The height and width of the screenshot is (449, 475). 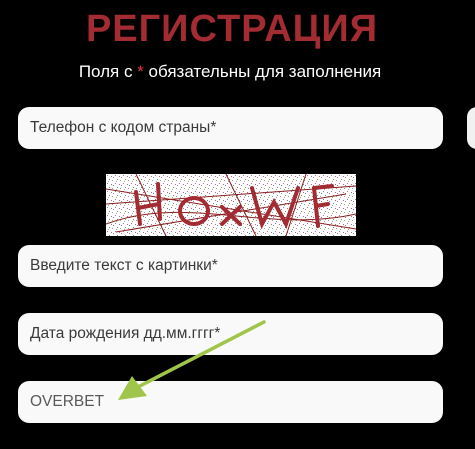 What do you see at coordinates (140, 71) in the screenshot?
I see `required-asterisk: *` at bounding box center [140, 71].